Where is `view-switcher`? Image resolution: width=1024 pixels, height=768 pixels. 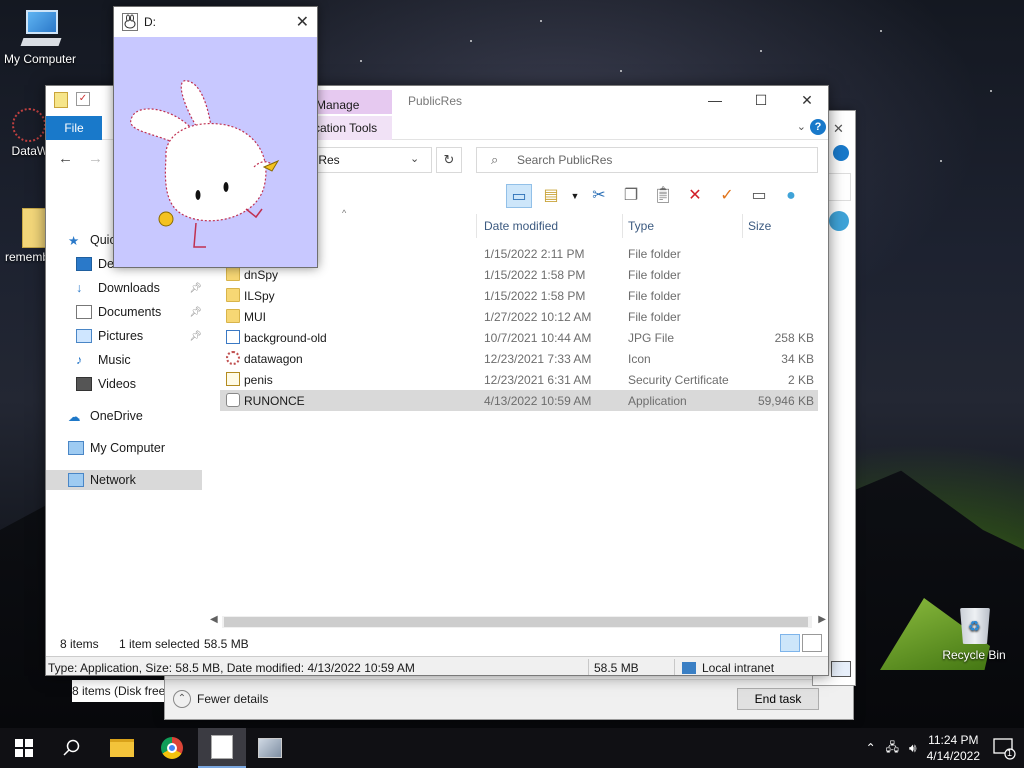 view-switcher is located at coordinates (801, 643).